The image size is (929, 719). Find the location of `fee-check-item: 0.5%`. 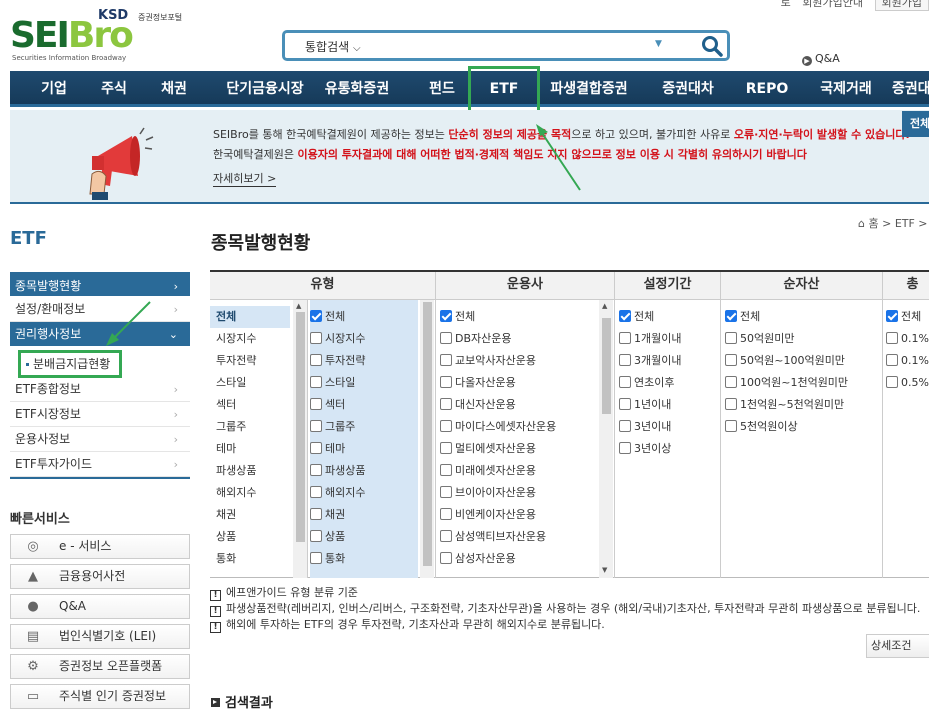

fee-check-item: 0.5% is located at coordinates (907, 383).